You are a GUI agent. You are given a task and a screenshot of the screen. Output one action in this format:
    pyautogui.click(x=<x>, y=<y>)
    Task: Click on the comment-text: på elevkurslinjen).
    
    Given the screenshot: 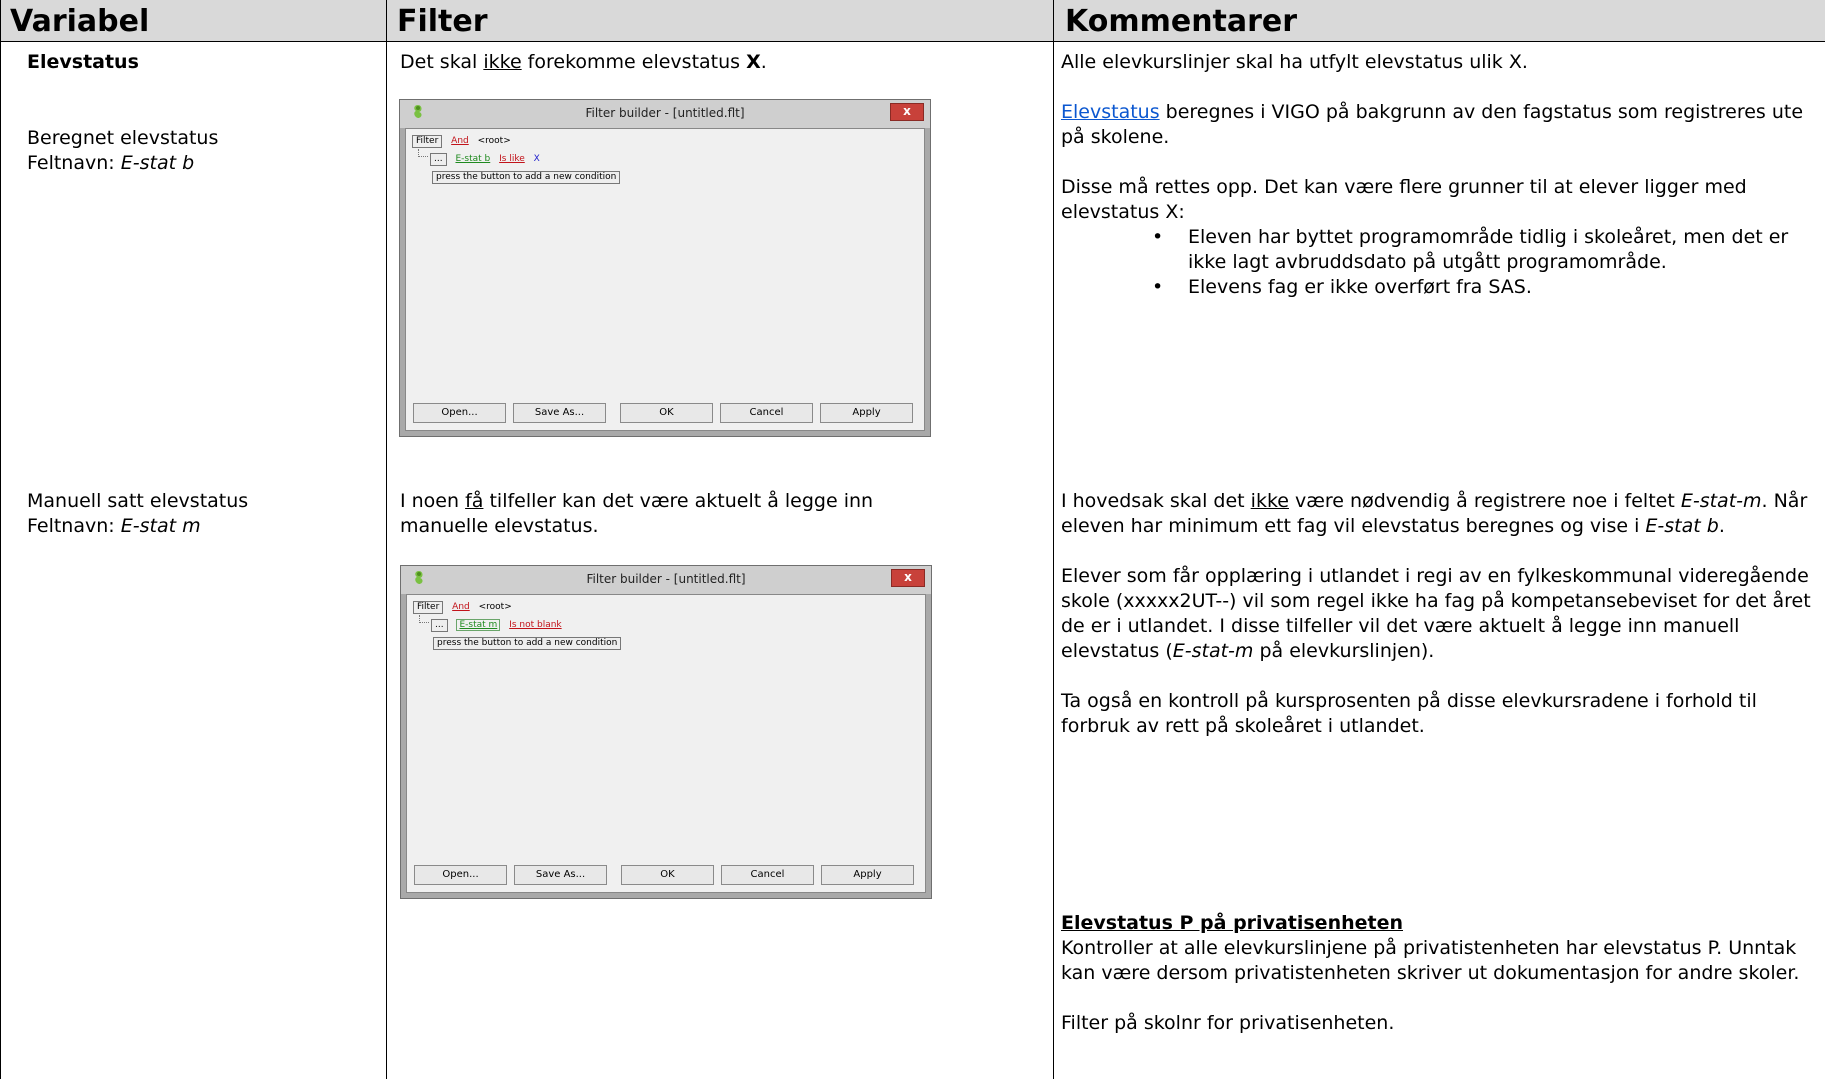 What is the action you would take?
    pyautogui.click(x=1344, y=651)
    